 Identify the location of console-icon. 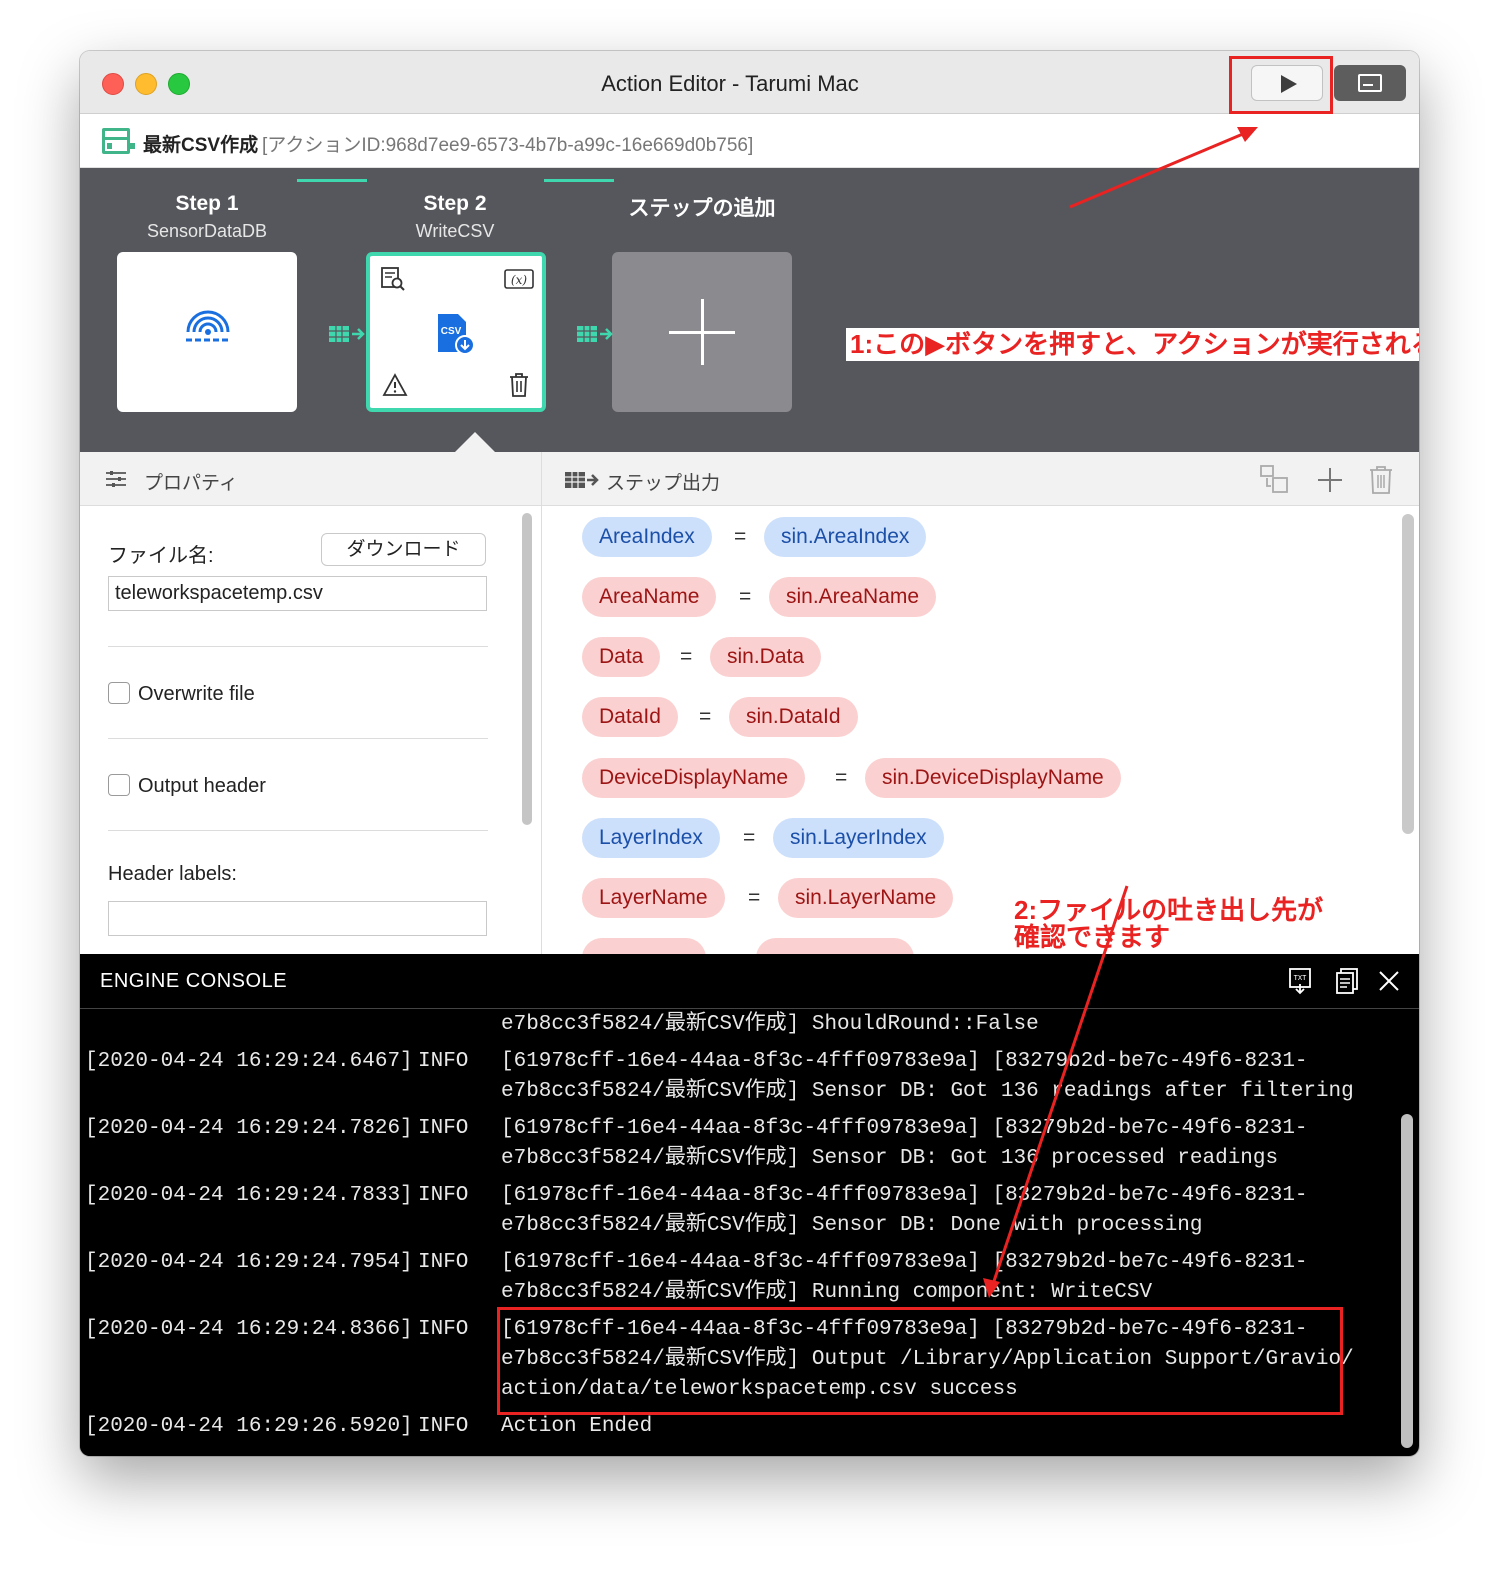
(1370, 83).